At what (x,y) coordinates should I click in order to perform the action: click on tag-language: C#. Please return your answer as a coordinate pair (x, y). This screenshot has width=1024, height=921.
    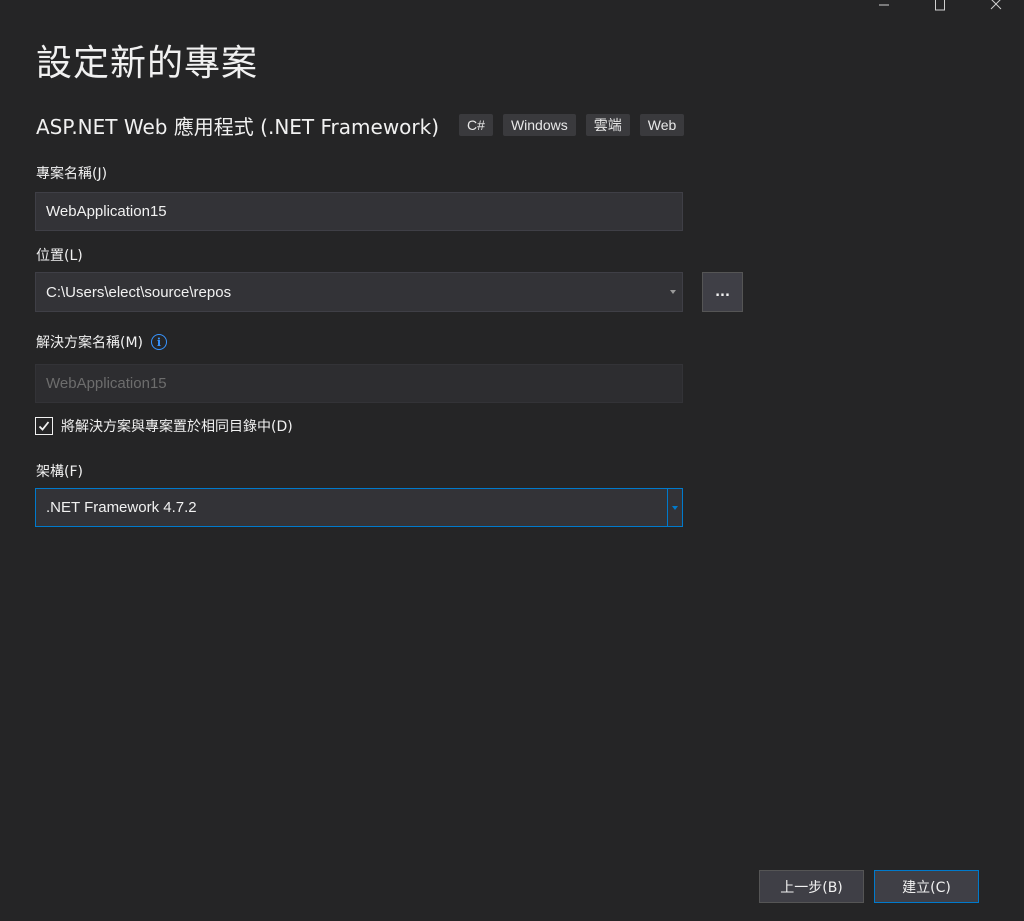
    Looking at the image, I should click on (476, 125).